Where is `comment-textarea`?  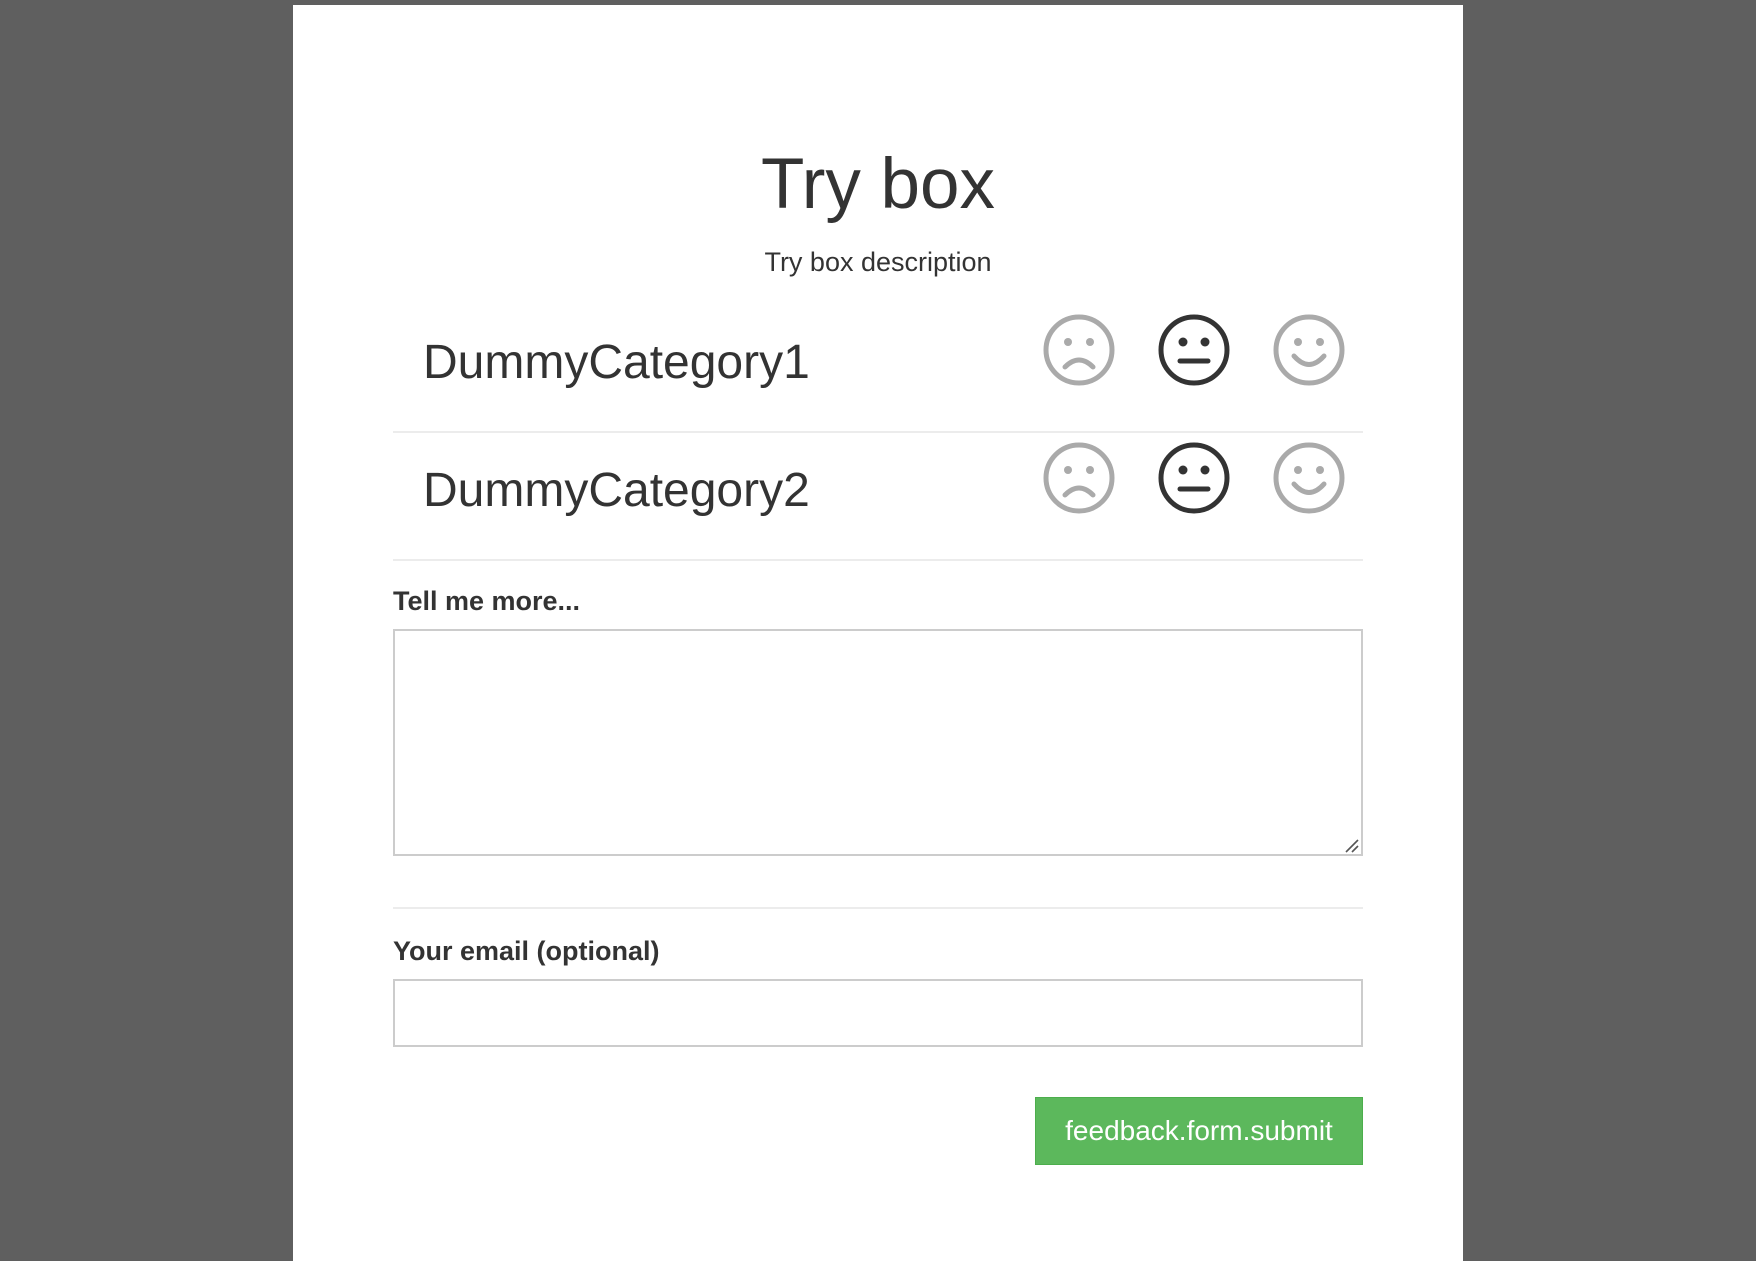
comment-textarea is located at coordinates (878, 742).